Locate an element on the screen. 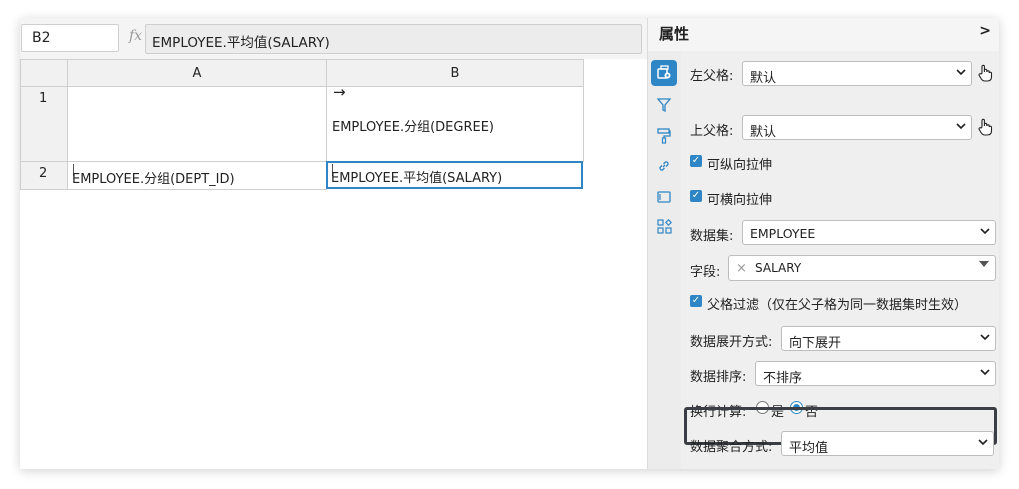 This screenshot has height=489, width=1019. dataset-label: 数据集: is located at coordinates (712, 236).